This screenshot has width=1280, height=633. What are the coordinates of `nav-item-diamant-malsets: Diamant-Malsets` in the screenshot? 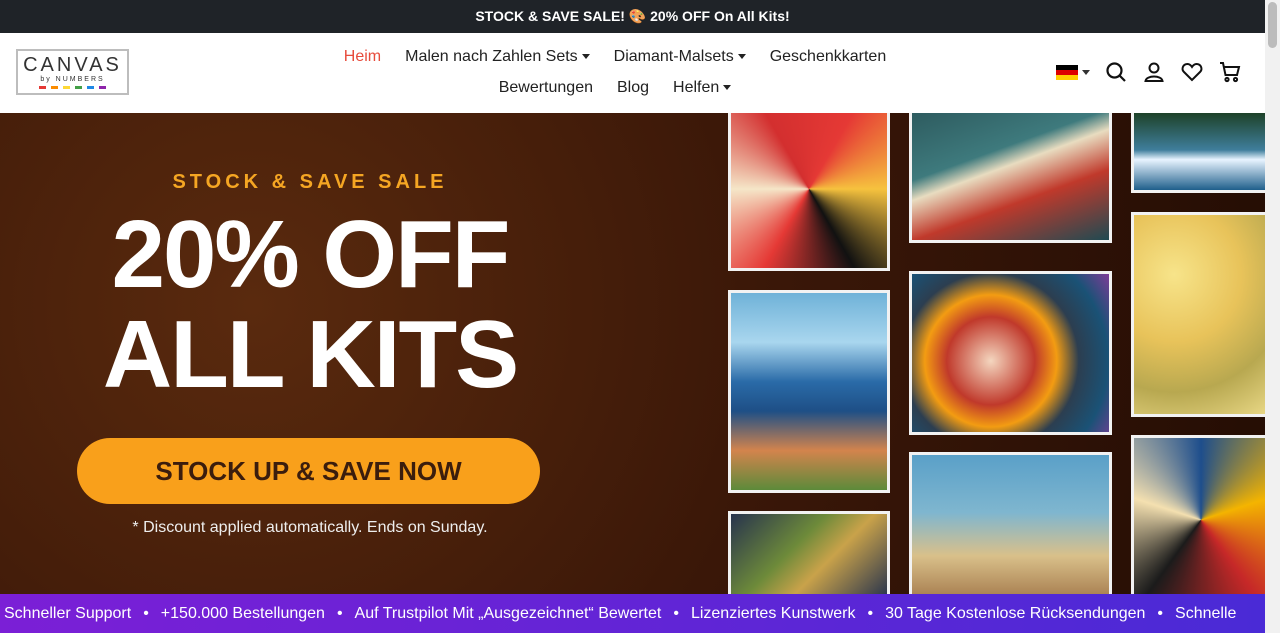 It's located at (680, 57).